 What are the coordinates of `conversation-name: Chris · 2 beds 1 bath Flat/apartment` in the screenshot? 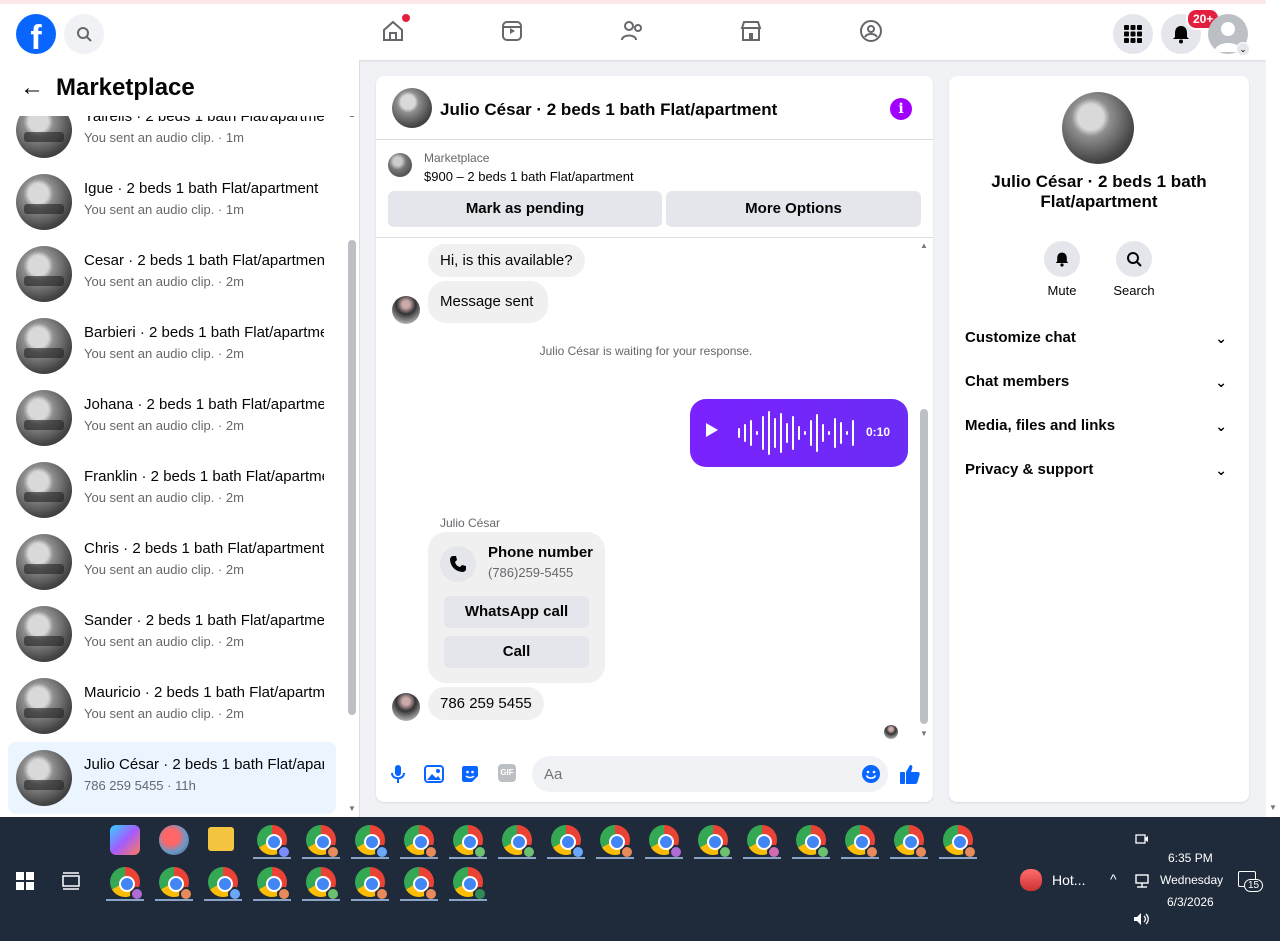 It's located at (204, 548).